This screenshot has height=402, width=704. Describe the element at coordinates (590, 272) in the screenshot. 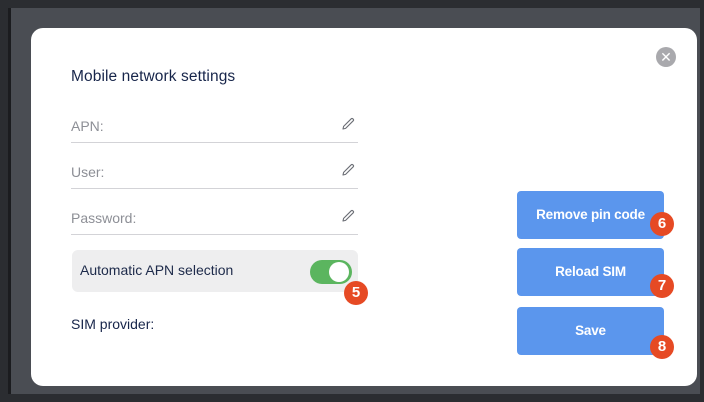

I see `reload-sim-button: Reload SIM` at that location.